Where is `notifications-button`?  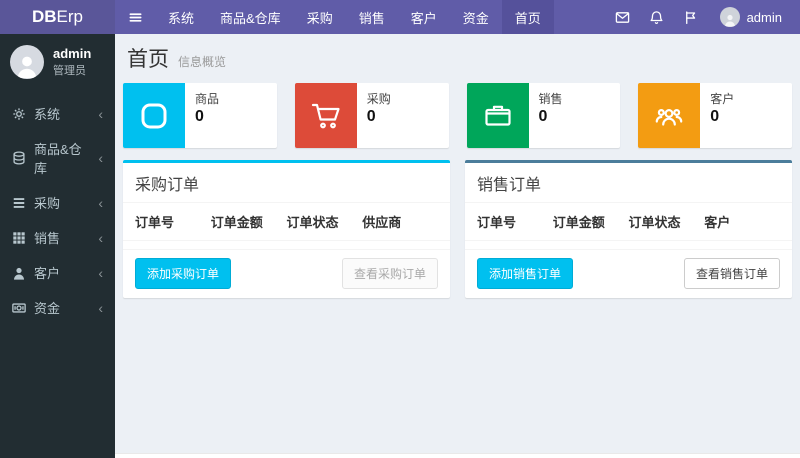
notifications-button is located at coordinates (657, 17).